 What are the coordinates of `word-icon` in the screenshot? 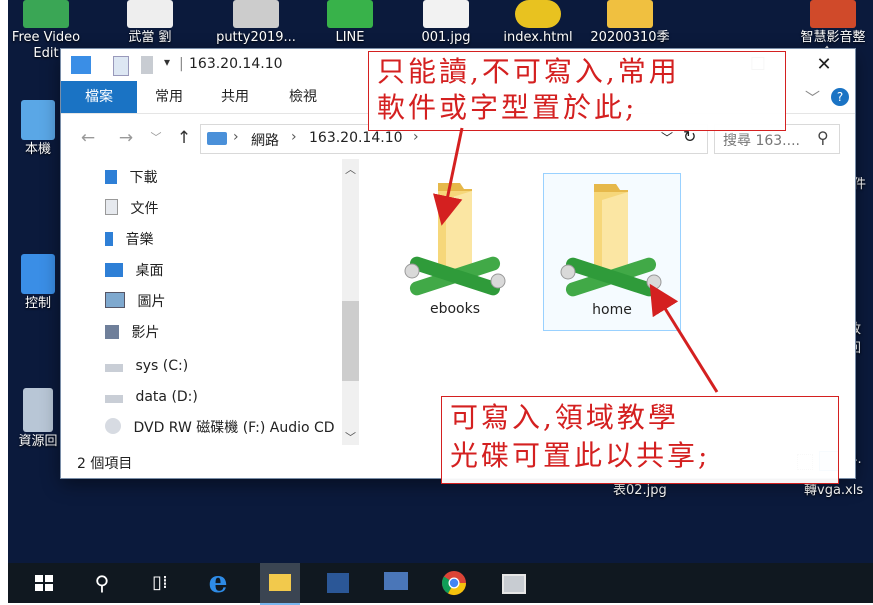 It's located at (338, 583).